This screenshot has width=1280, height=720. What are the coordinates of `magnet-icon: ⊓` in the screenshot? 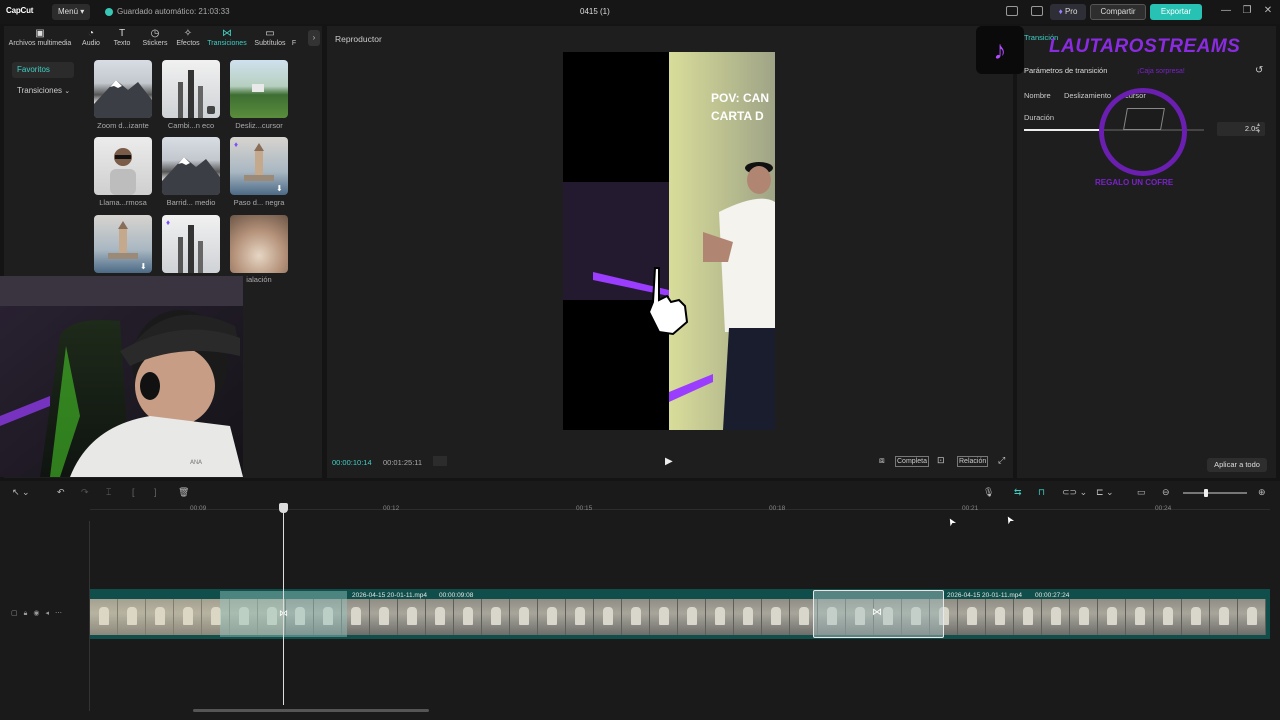 It's located at (1041, 492).